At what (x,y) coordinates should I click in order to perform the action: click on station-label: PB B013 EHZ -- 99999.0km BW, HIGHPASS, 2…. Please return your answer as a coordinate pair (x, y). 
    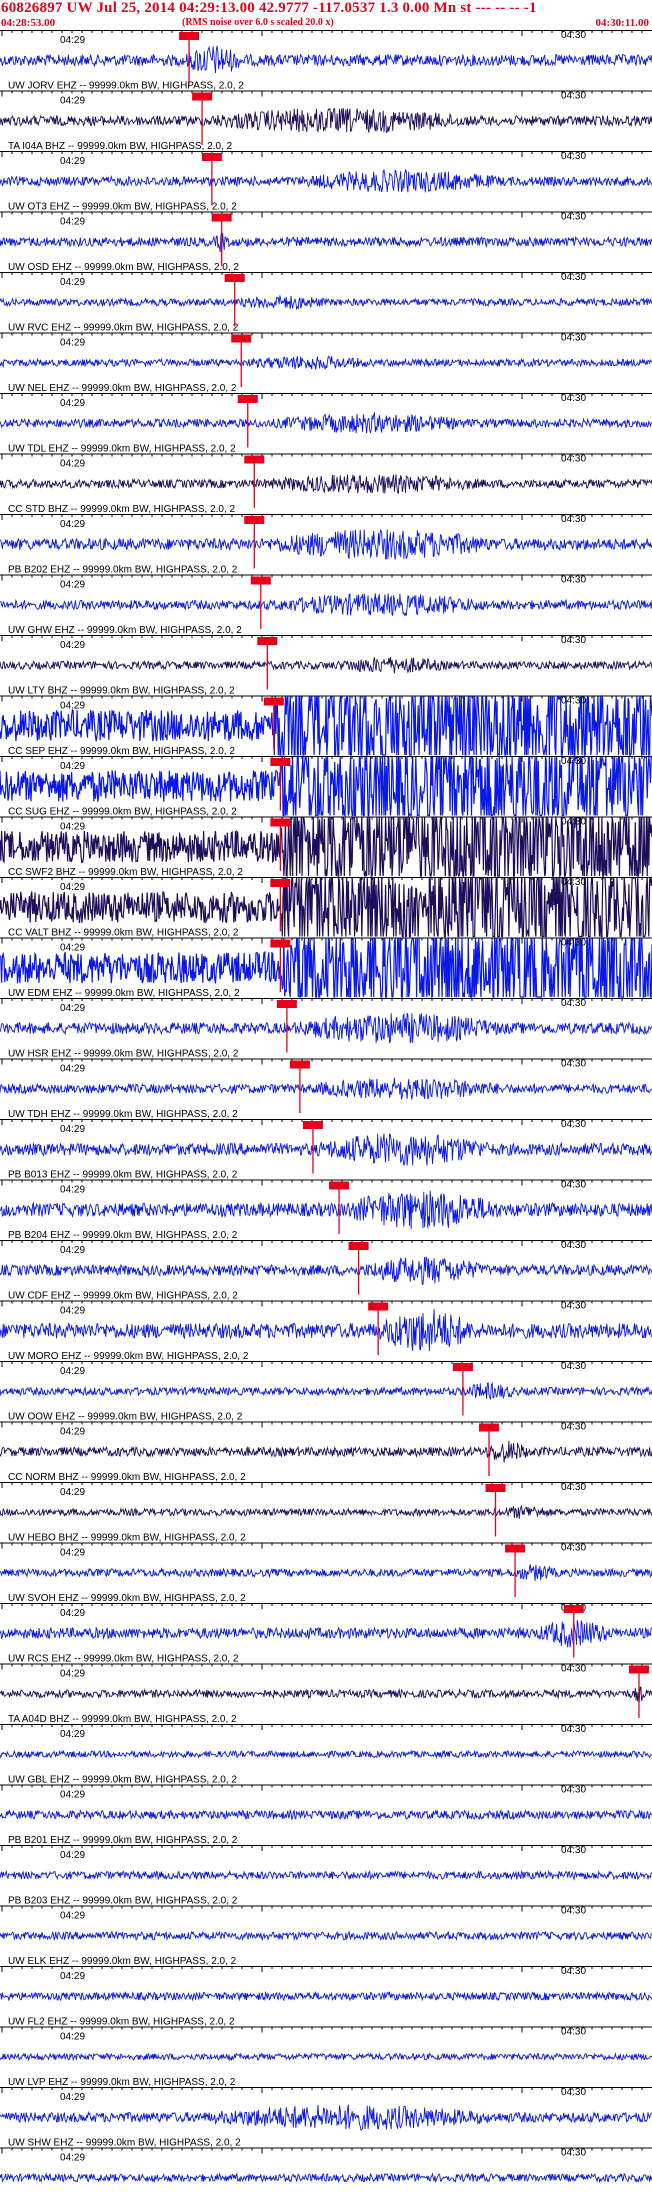
    Looking at the image, I should click on (123, 1175).